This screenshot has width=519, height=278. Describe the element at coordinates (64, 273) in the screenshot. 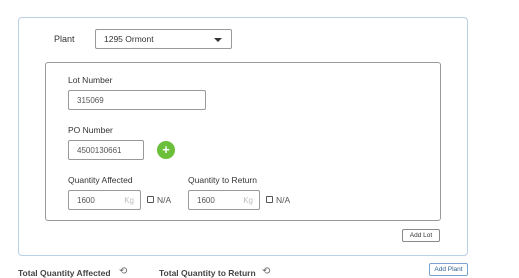

I see `total-quantity-affected-label: Total Quantity Affected` at that location.